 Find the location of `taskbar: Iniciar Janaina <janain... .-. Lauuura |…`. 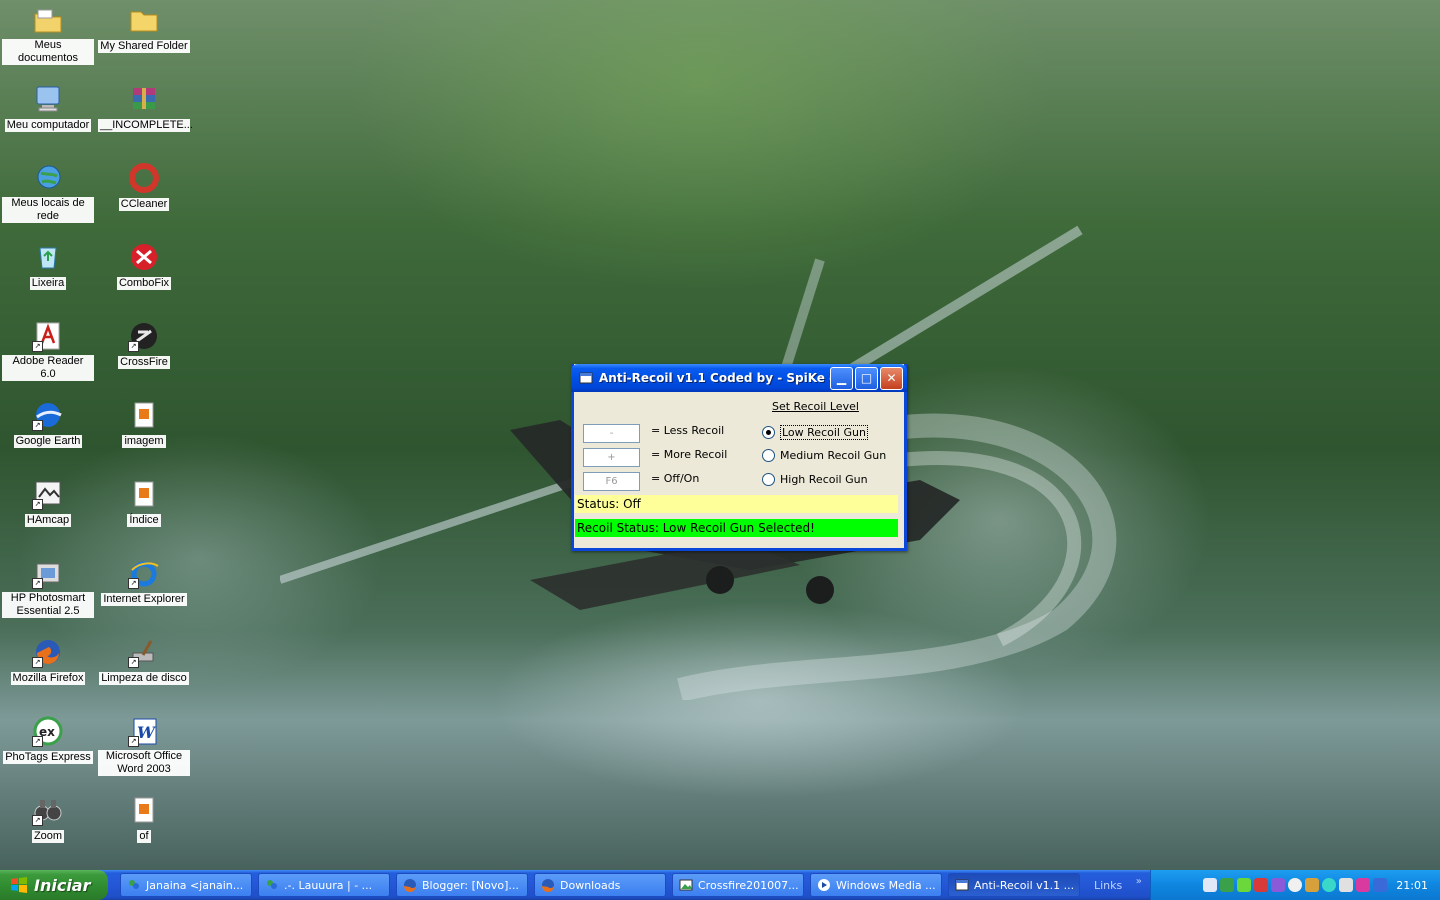

taskbar: Iniciar Janaina <janain... .-. Lauuura |… is located at coordinates (720, 885).